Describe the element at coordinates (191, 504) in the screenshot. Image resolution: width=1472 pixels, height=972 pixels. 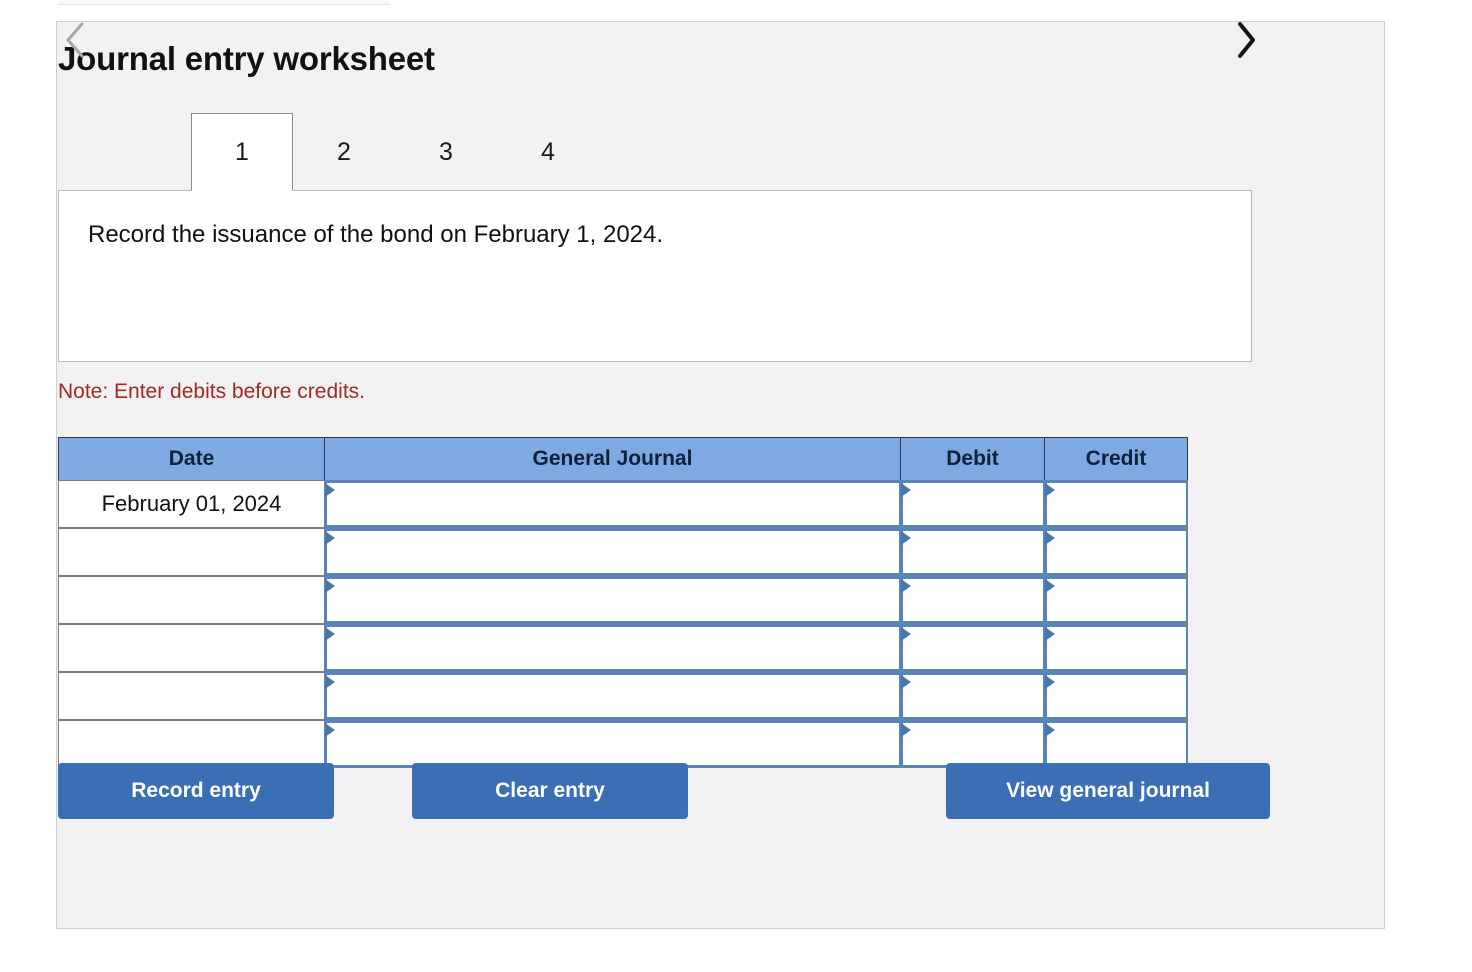
I see `date-cell-1: February 01, 2024` at that location.